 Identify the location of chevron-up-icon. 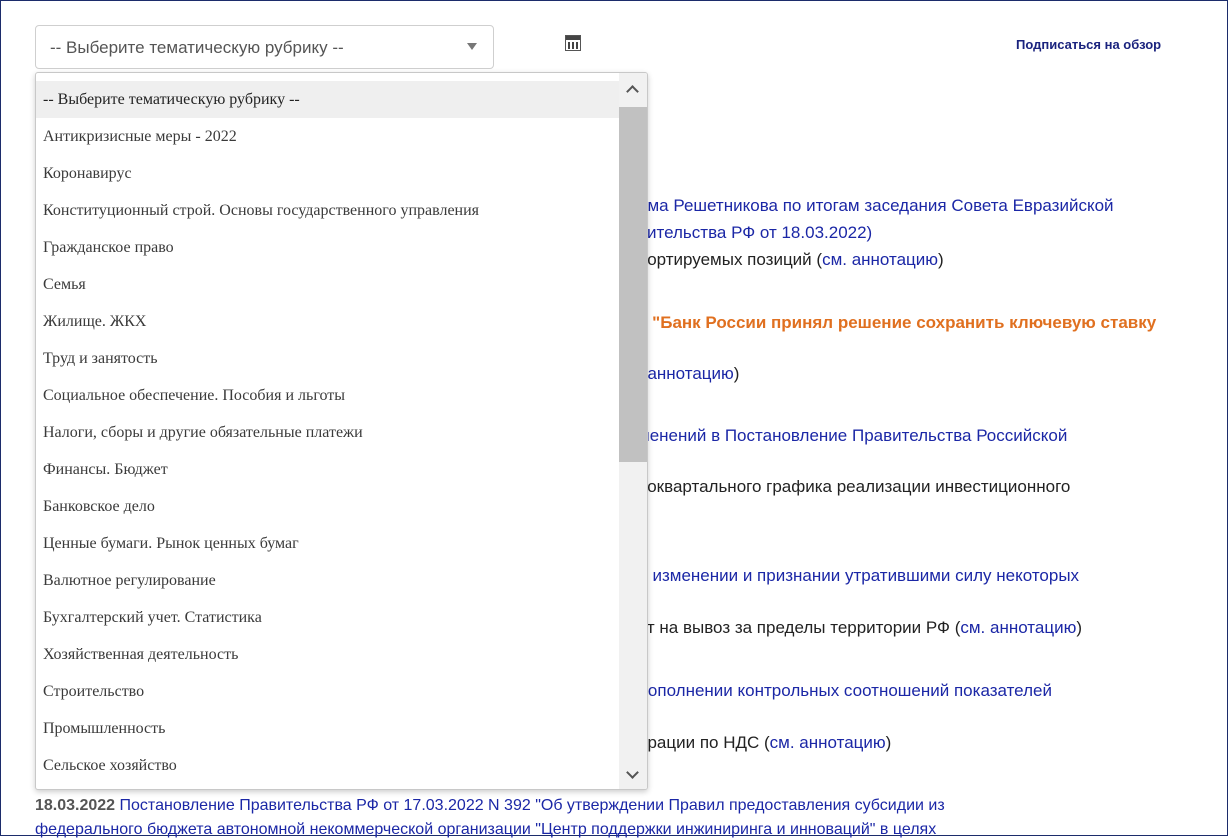
(633, 90).